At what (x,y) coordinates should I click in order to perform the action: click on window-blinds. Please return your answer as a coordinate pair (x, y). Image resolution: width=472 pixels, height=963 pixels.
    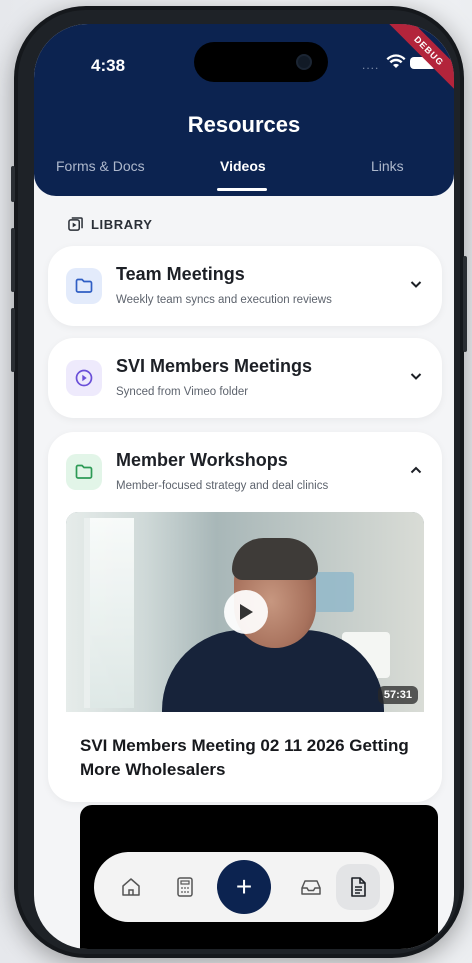
    Looking at the image, I should click on (109, 613).